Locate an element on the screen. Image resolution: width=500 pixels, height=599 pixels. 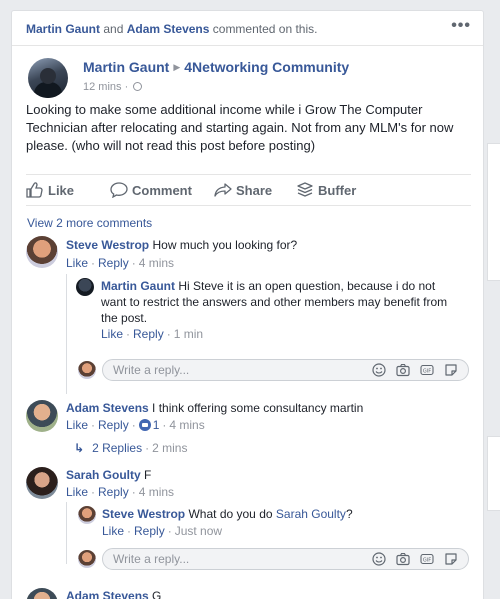
reply-author-name: Steve Westrop is located at coordinates (143, 514).